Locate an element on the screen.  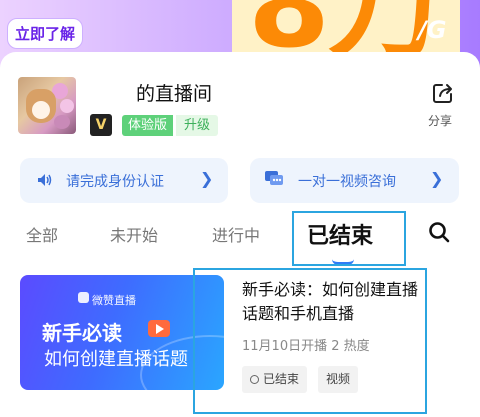
avatar is located at coordinates (47, 105).